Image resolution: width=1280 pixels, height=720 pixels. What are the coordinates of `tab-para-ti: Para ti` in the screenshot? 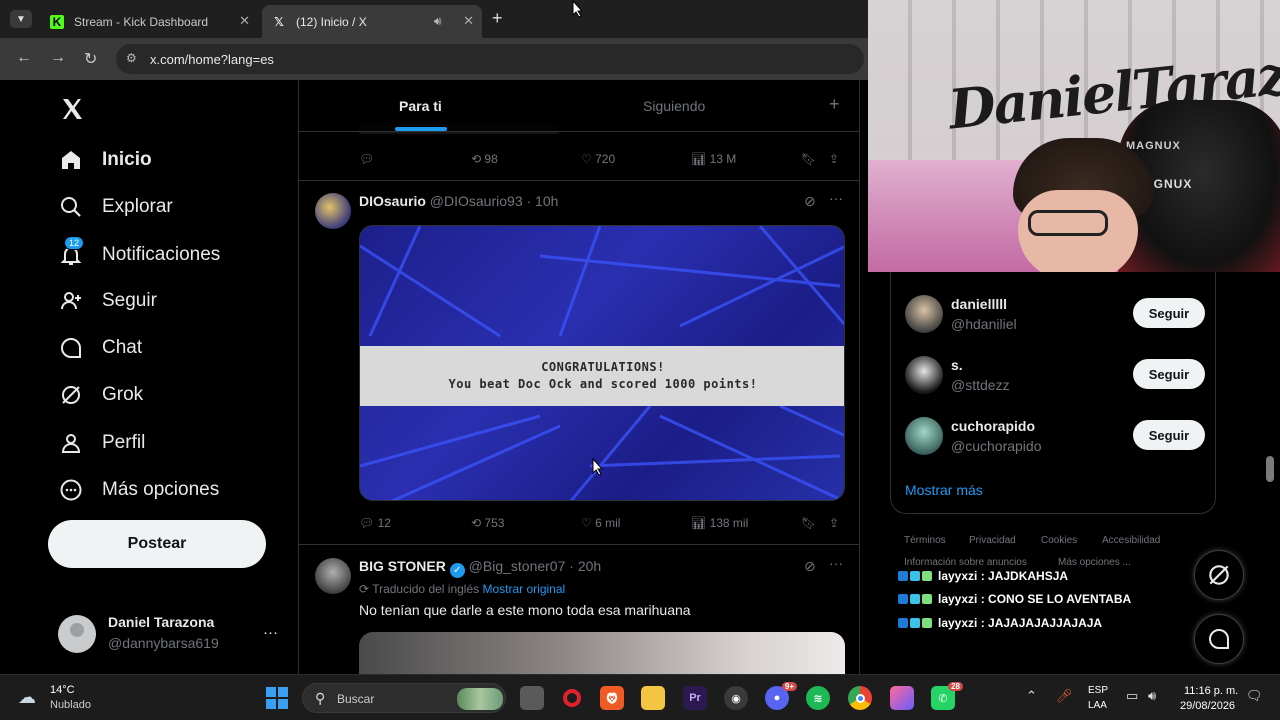 It's located at (420, 106).